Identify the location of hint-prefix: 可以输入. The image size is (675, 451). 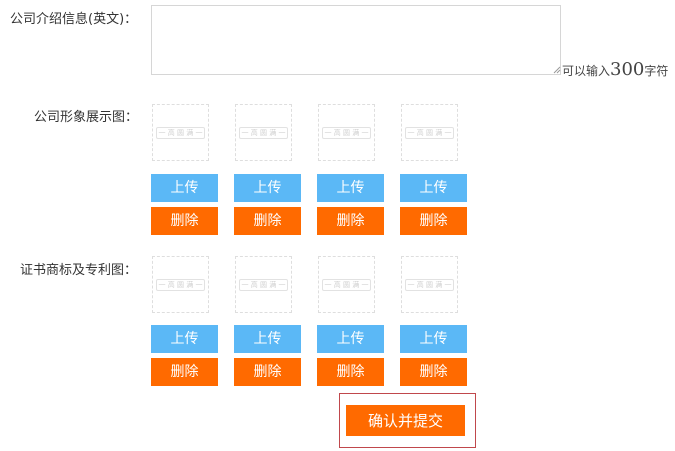
(586, 71).